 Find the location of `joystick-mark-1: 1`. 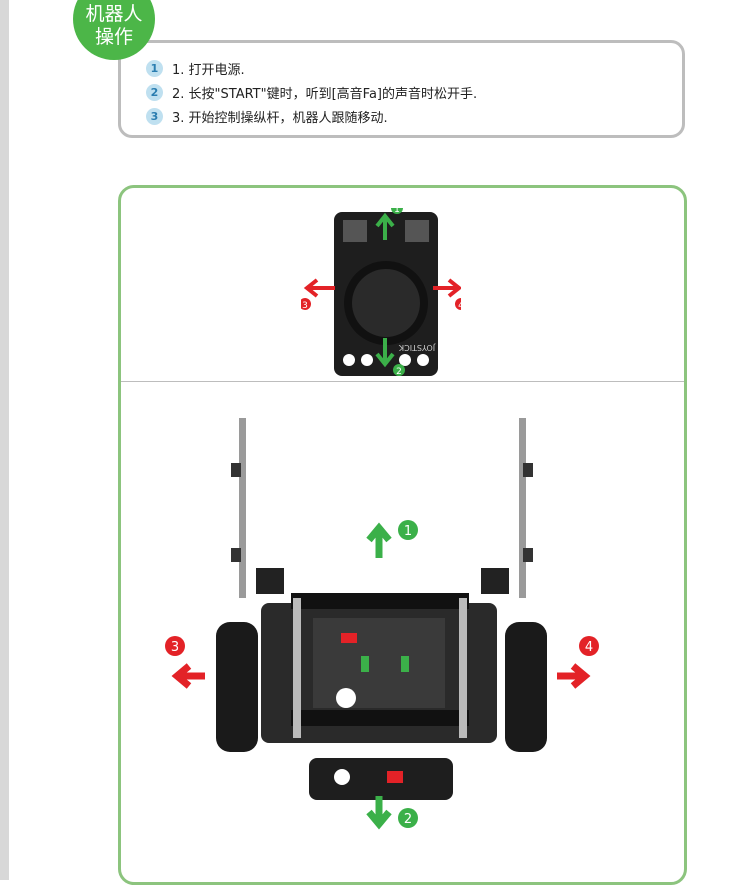

joystick-mark-1: 1 is located at coordinates (397, 211).